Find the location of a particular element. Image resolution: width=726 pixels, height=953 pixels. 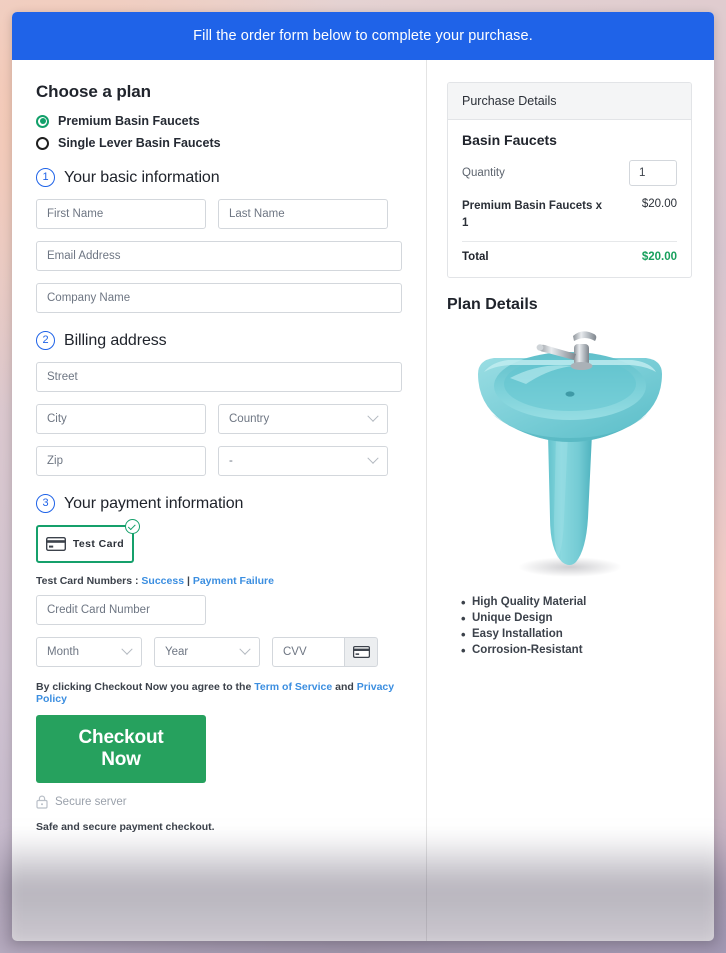

cvv-input: CVV is located at coordinates (308, 652).